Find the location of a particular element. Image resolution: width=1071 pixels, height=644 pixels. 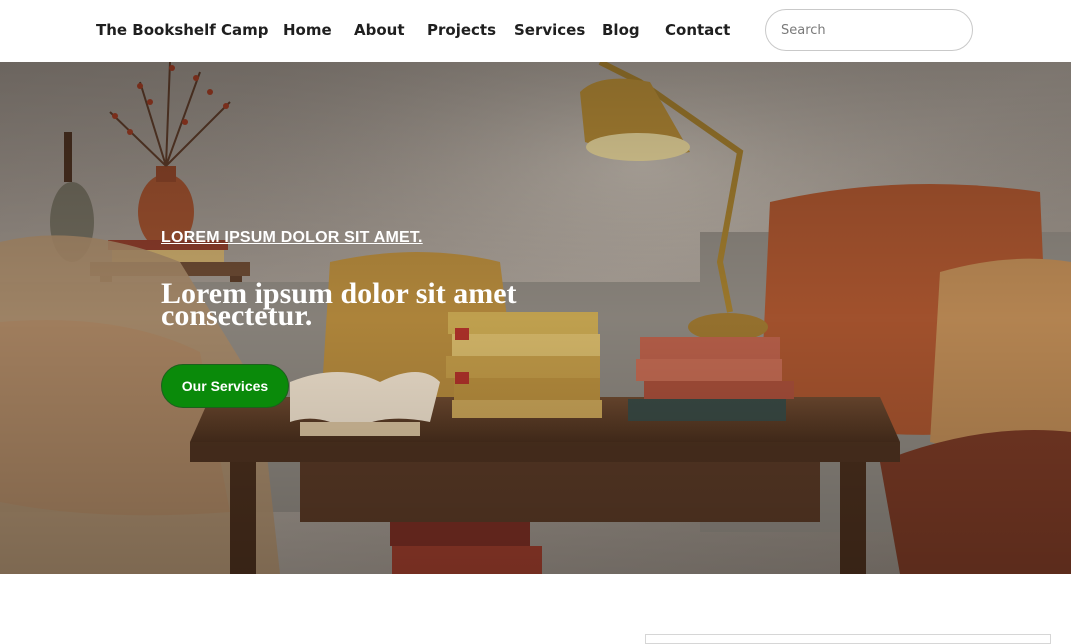

hero-headline: Lorem ipsum dolor sit amet consectetur. is located at coordinates (339, 304).